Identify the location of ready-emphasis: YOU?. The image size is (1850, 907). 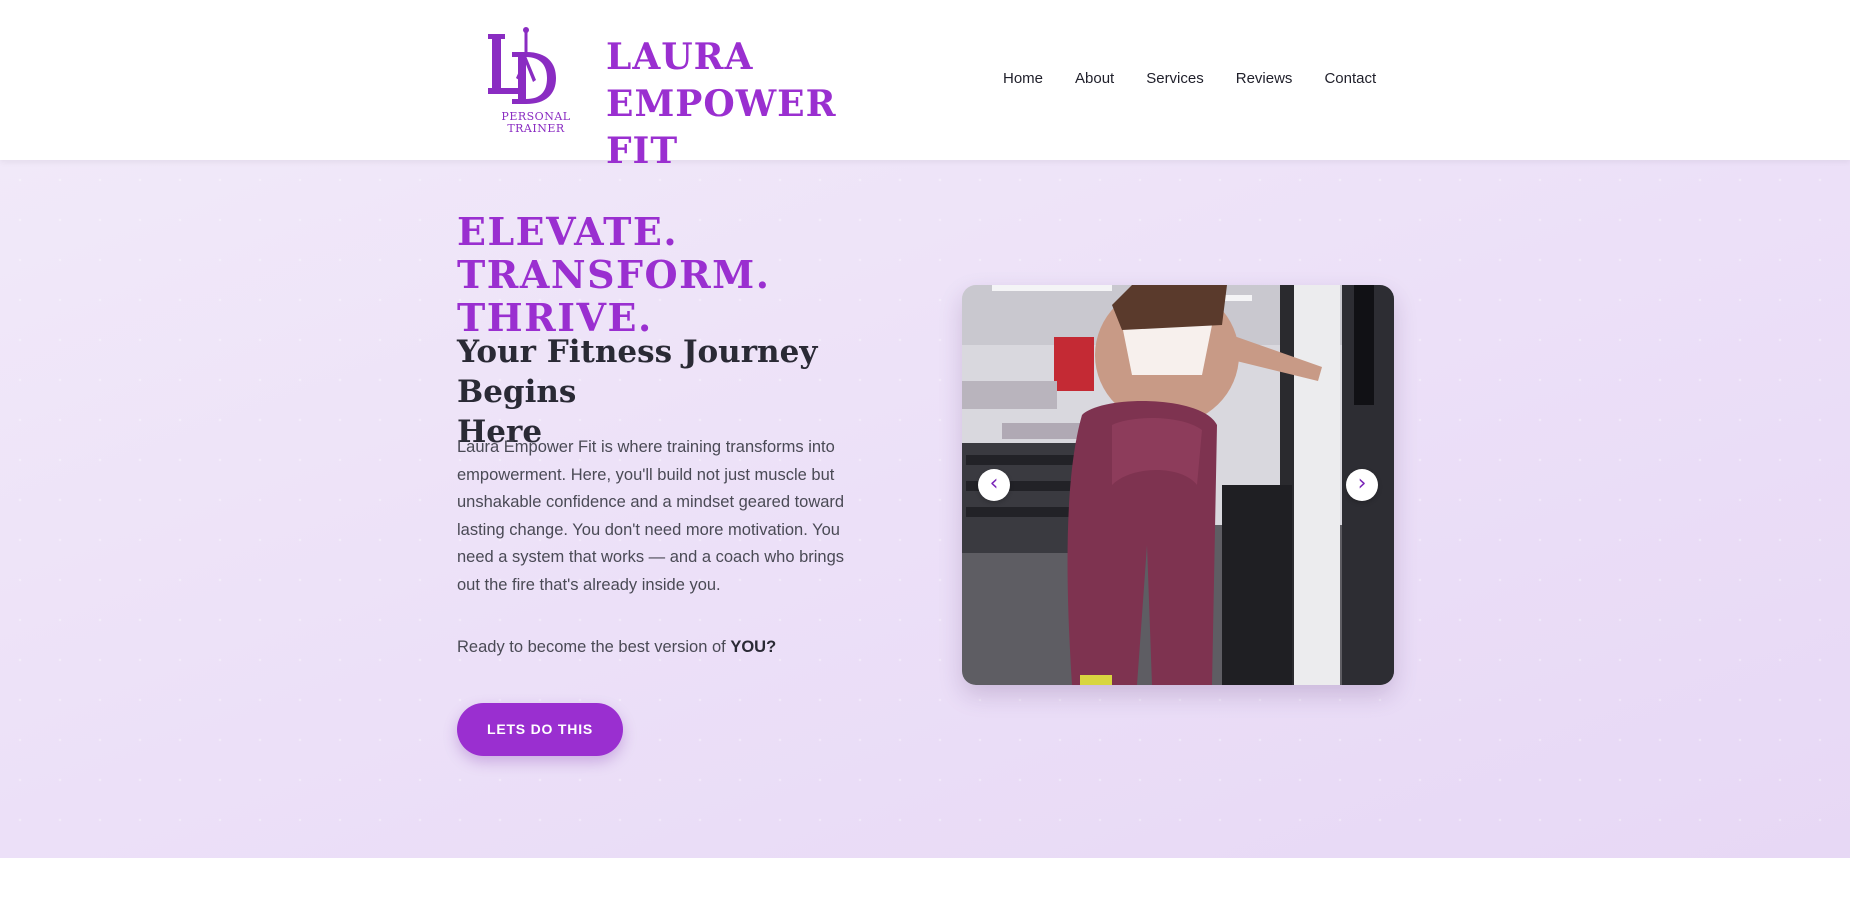
(753, 647).